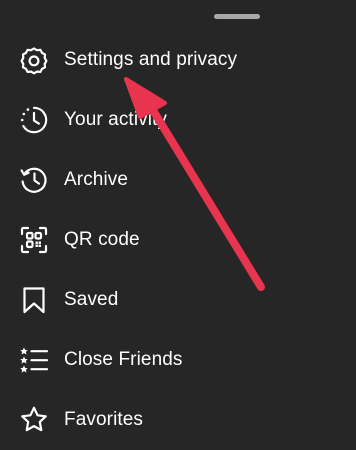 The image size is (356, 450). Describe the element at coordinates (178, 420) in the screenshot. I see `menu-item-favorites: Favorites` at that location.